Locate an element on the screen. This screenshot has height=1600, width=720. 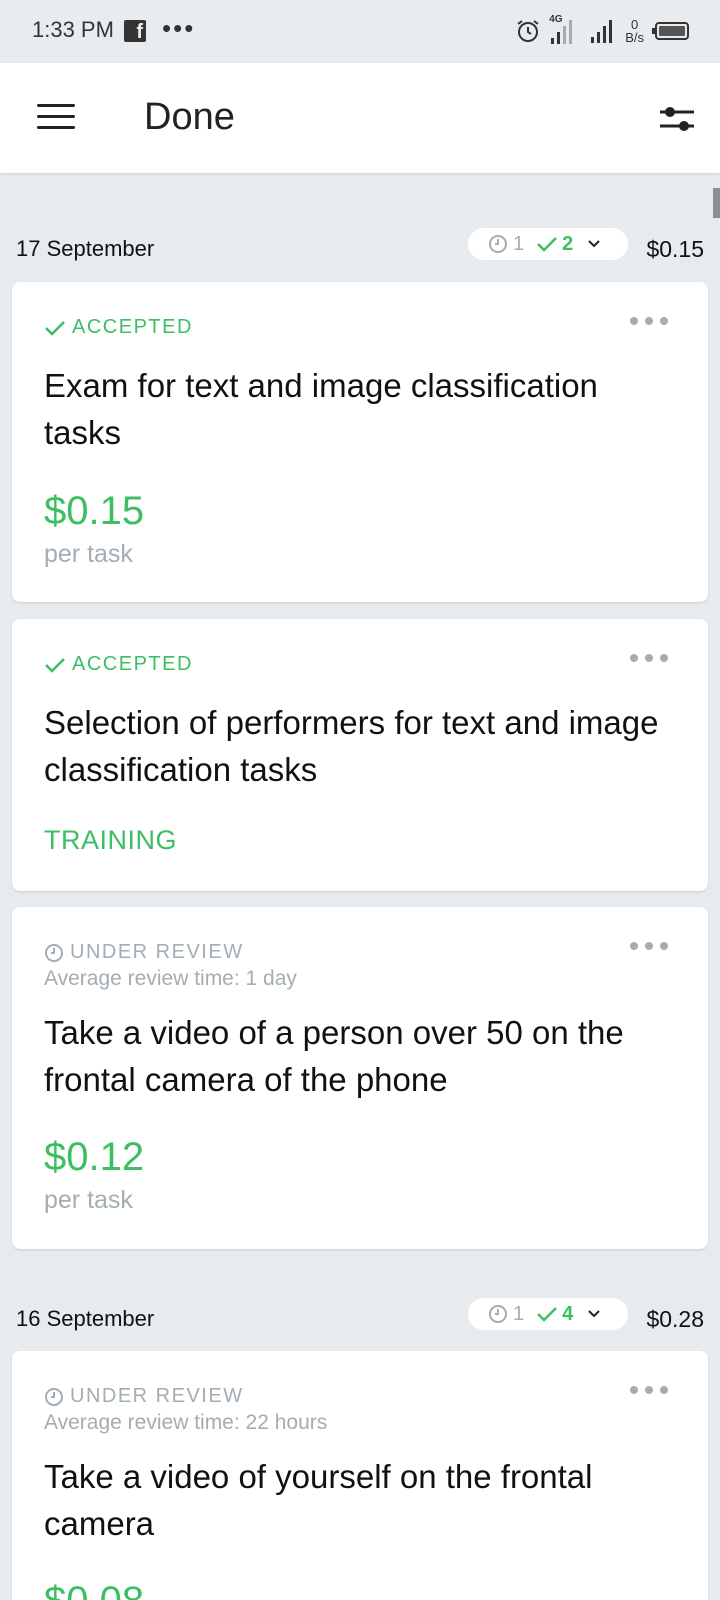
signal-icon is located at coordinates (602, 31).